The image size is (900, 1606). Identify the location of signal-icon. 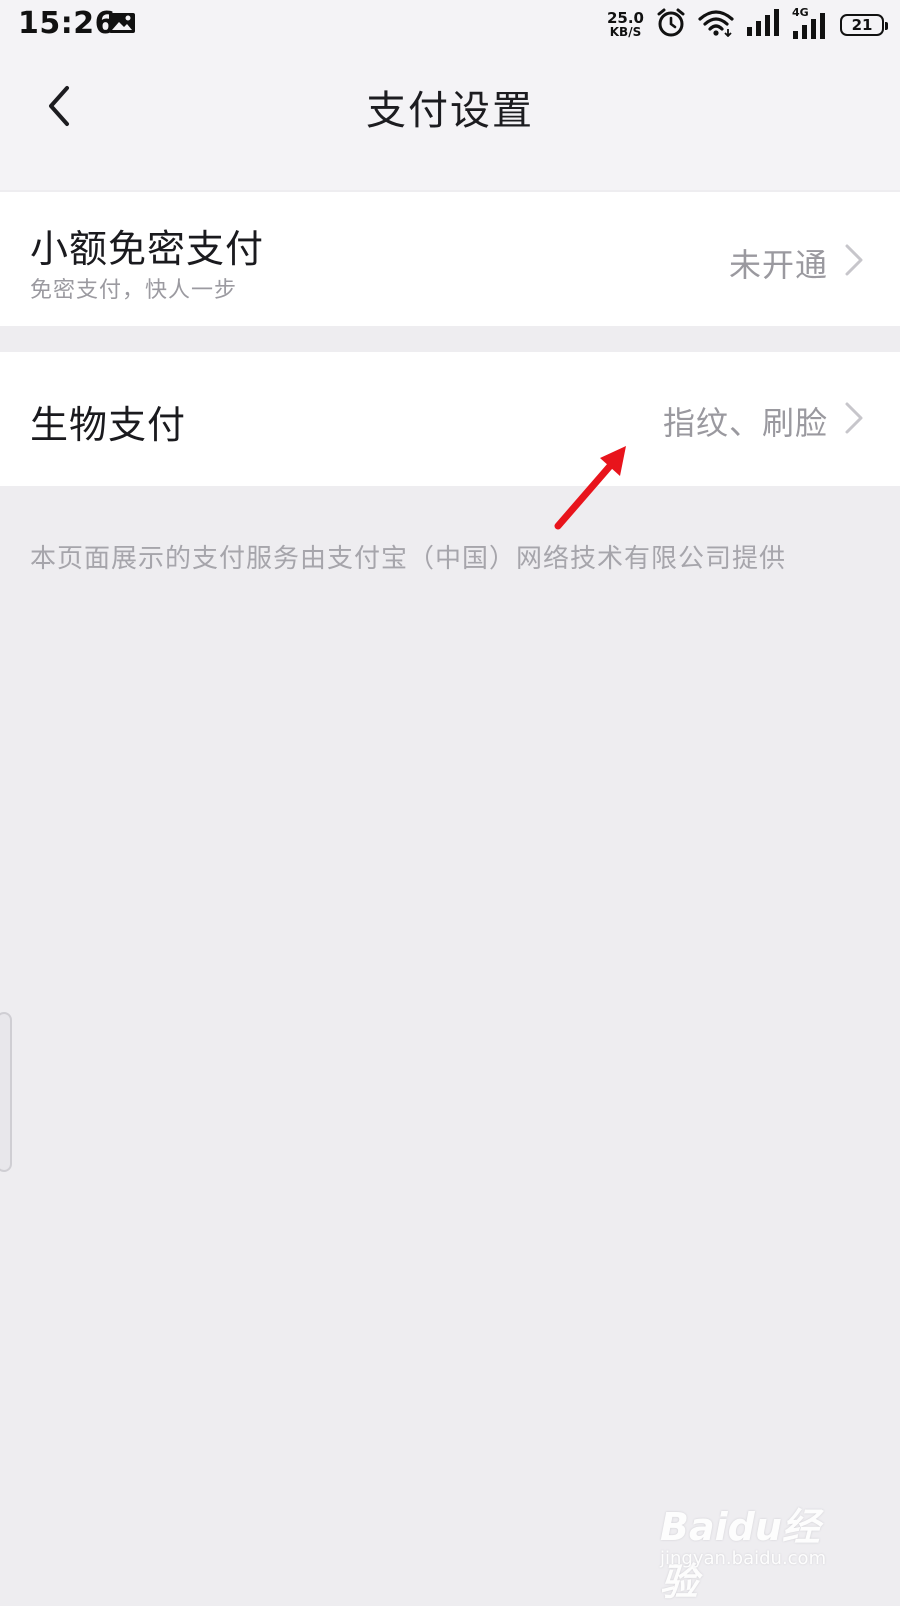
(763, 25).